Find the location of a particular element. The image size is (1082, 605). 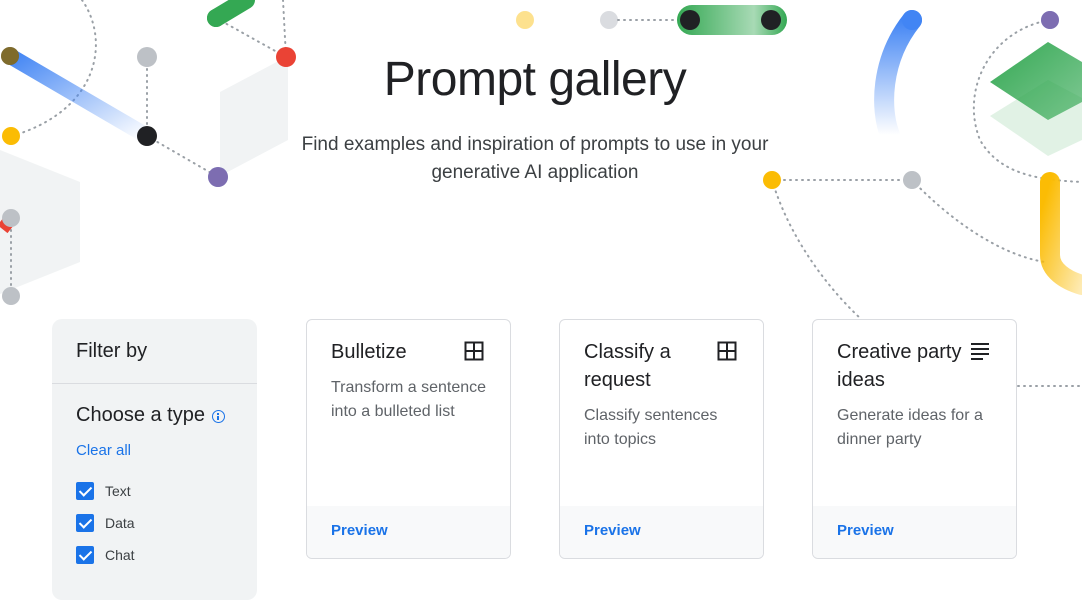

type-option-data: Data is located at coordinates (166, 523).